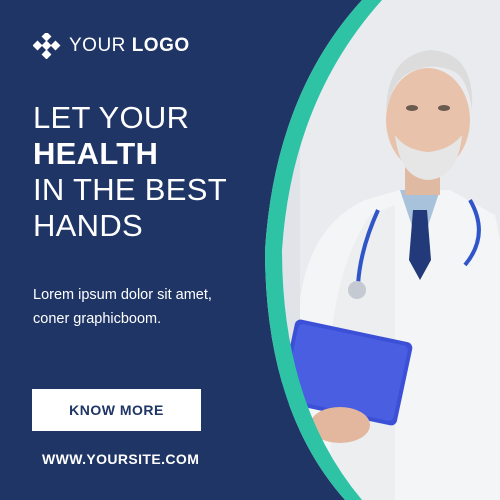 This screenshot has height=500, width=500. Describe the element at coordinates (96, 153) in the screenshot. I see `headline-line-2: HEALTH` at that location.